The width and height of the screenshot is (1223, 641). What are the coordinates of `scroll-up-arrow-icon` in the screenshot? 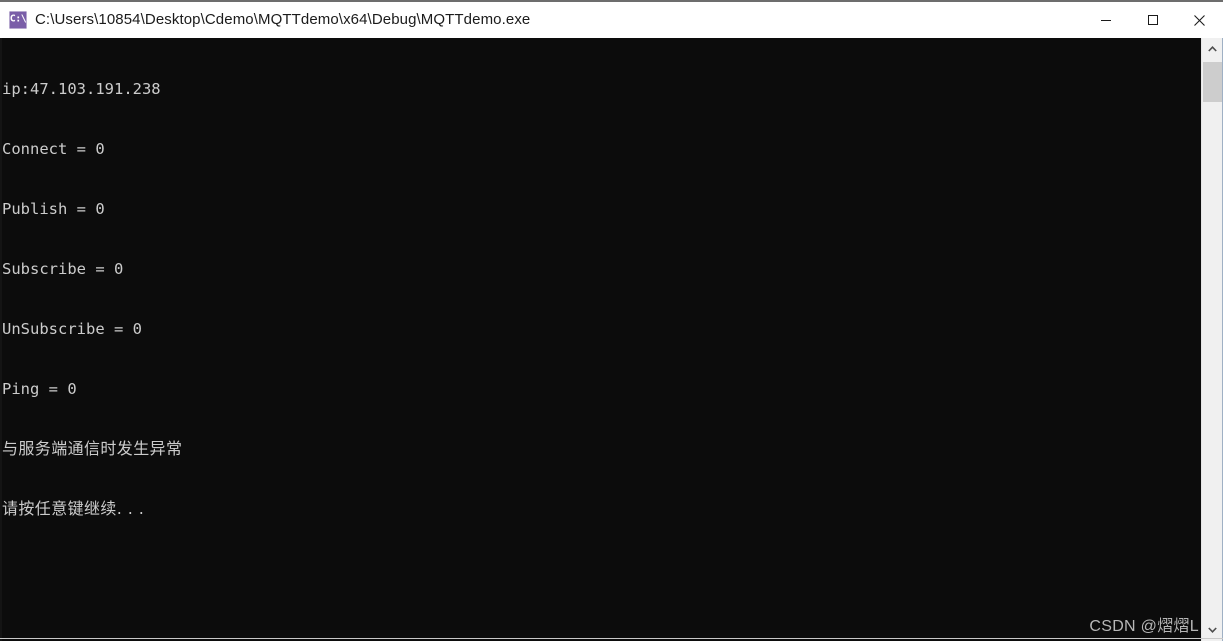 It's located at (1212, 49).